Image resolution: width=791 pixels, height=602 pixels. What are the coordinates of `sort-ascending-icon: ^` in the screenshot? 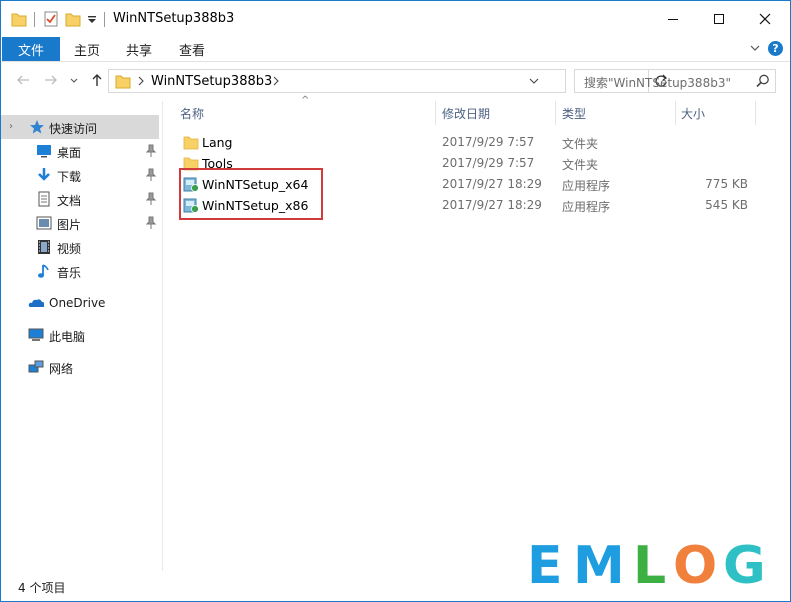 It's located at (305, 100).